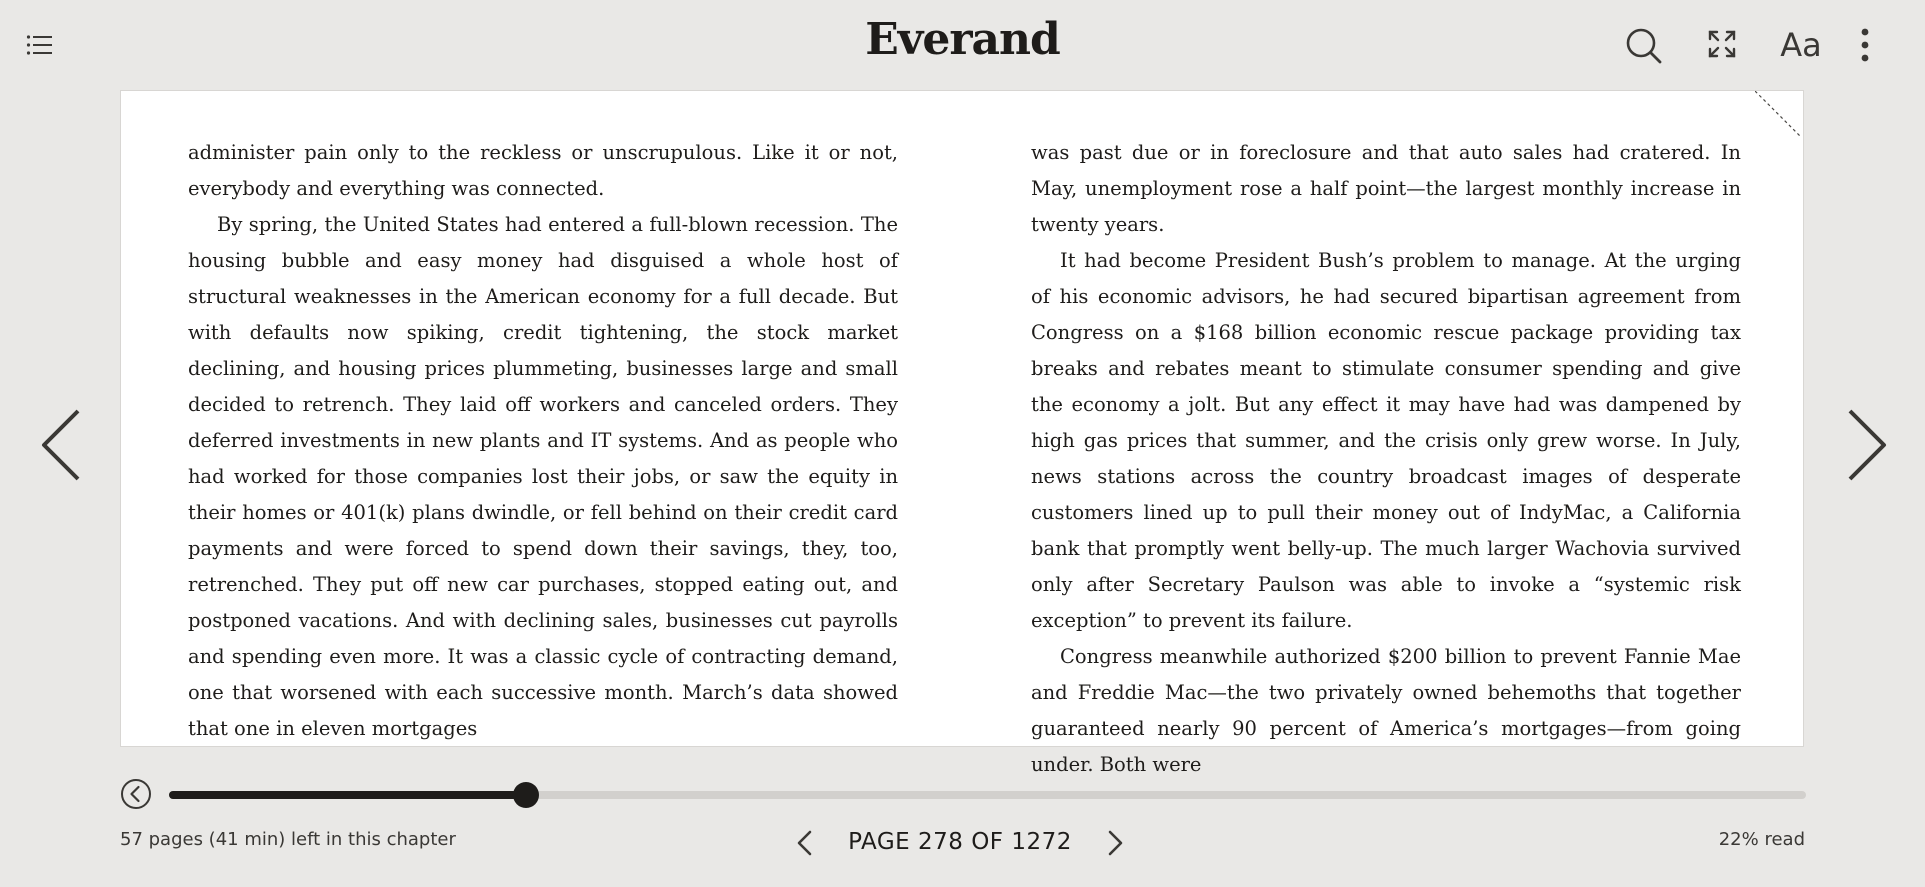 The width and height of the screenshot is (1925, 887). Describe the element at coordinates (962, 45) in the screenshot. I see `reader-toolbar: Everand Aa` at that location.